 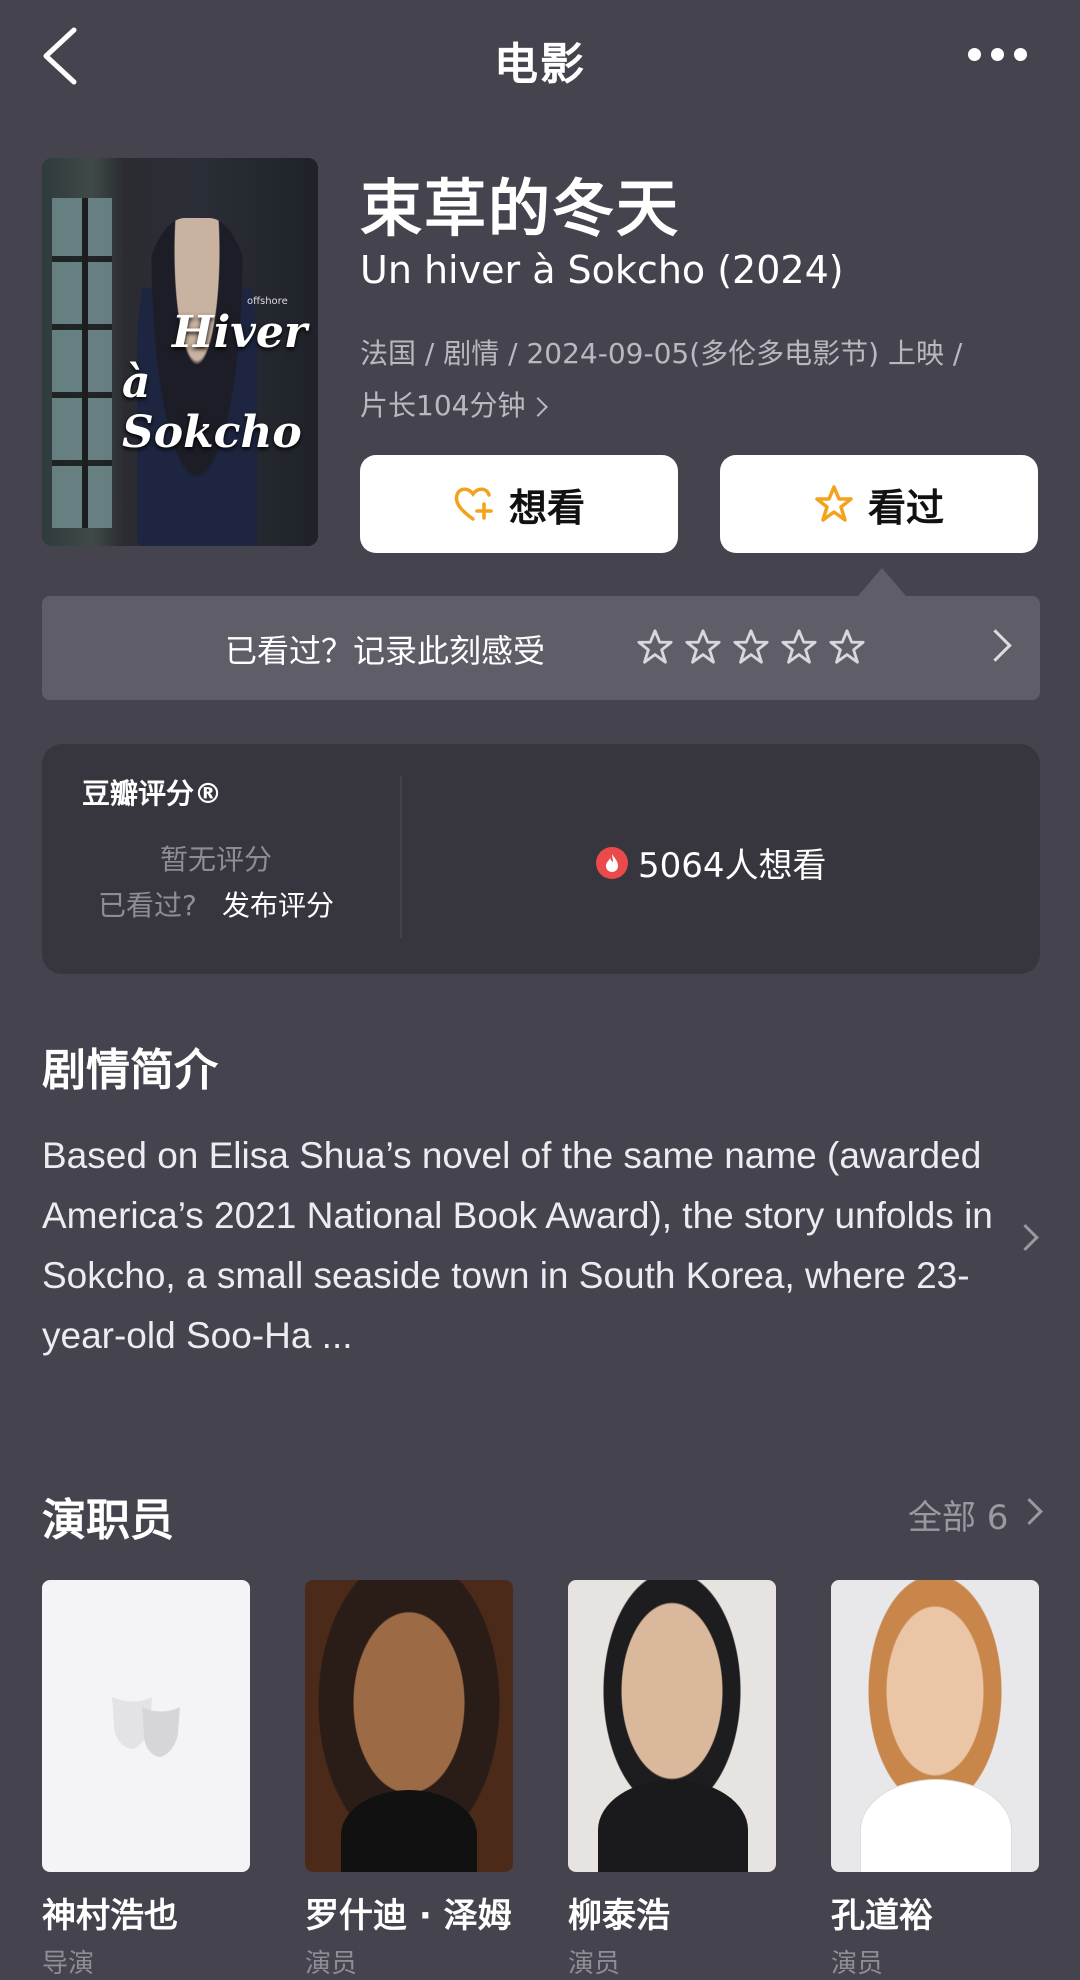 I want to click on poster-label: offshore, so click(x=267, y=301).